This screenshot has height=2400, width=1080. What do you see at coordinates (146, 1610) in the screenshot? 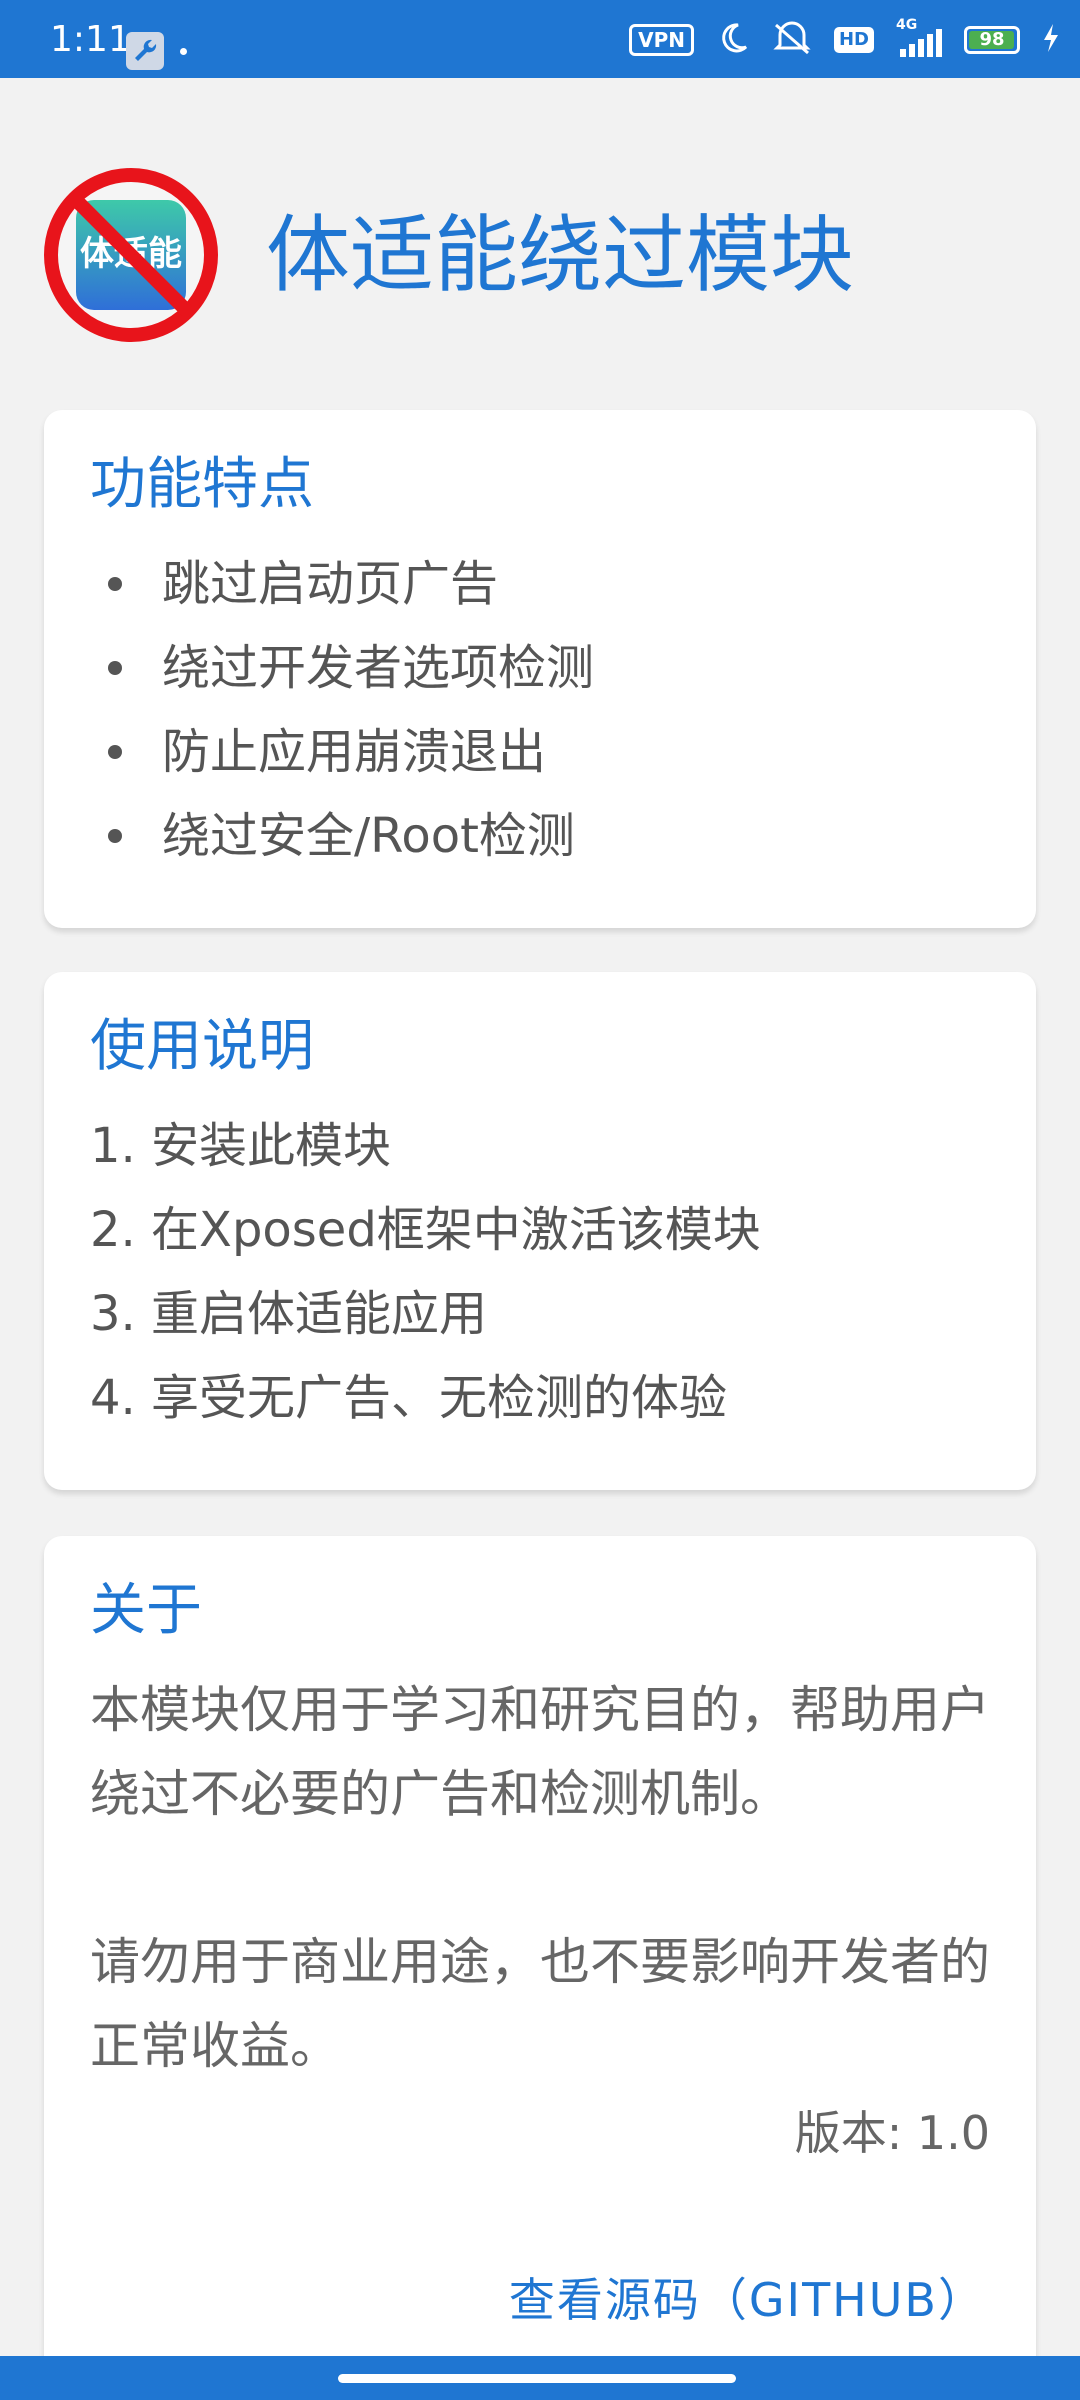
I see `about-title: 关于` at bounding box center [146, 1610].